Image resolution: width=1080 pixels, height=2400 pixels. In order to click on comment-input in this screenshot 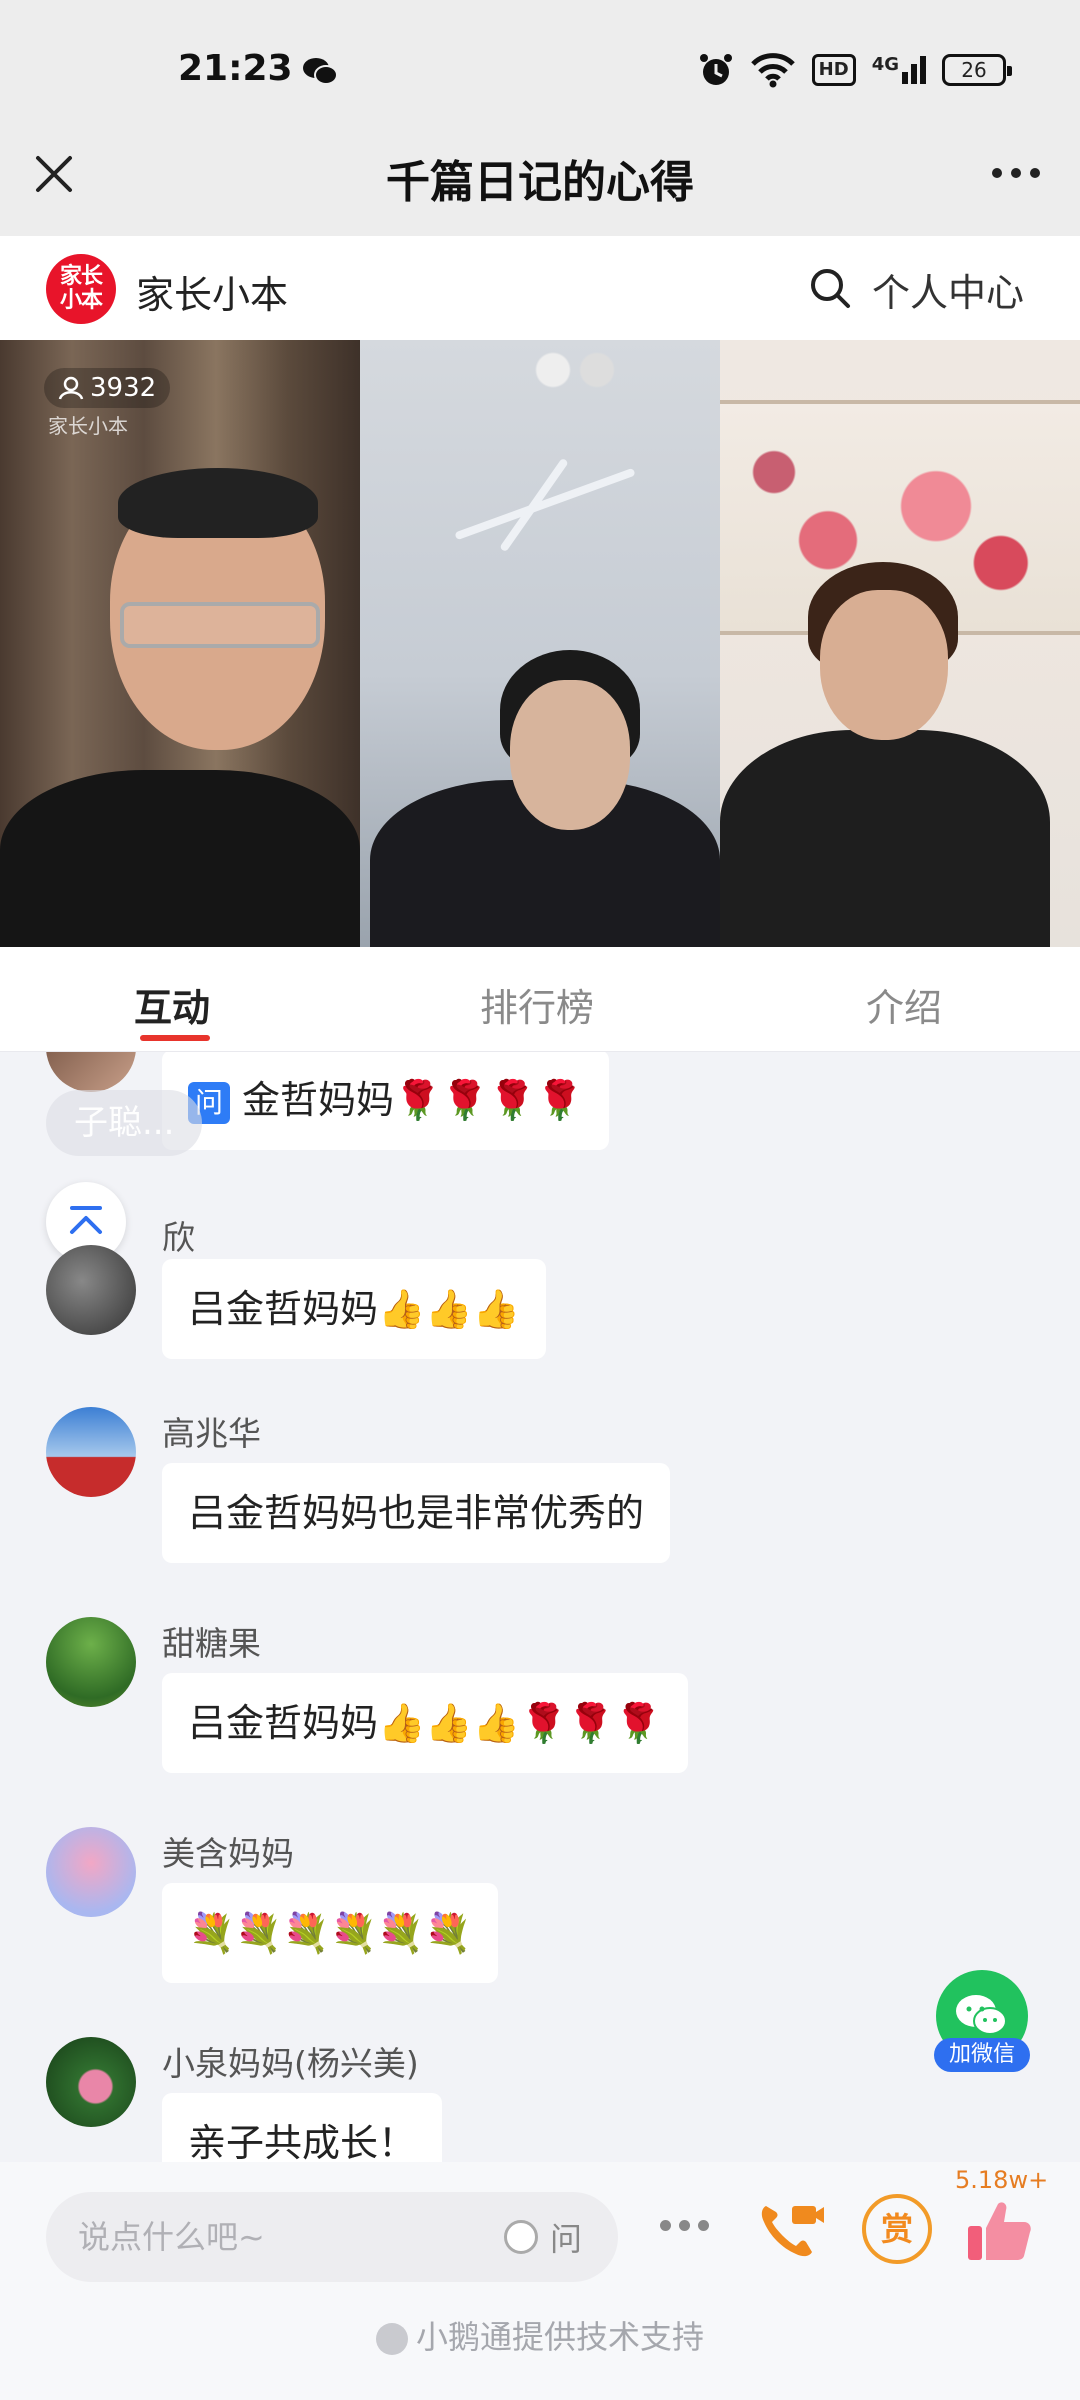, I will do `click(268, 2237)`.